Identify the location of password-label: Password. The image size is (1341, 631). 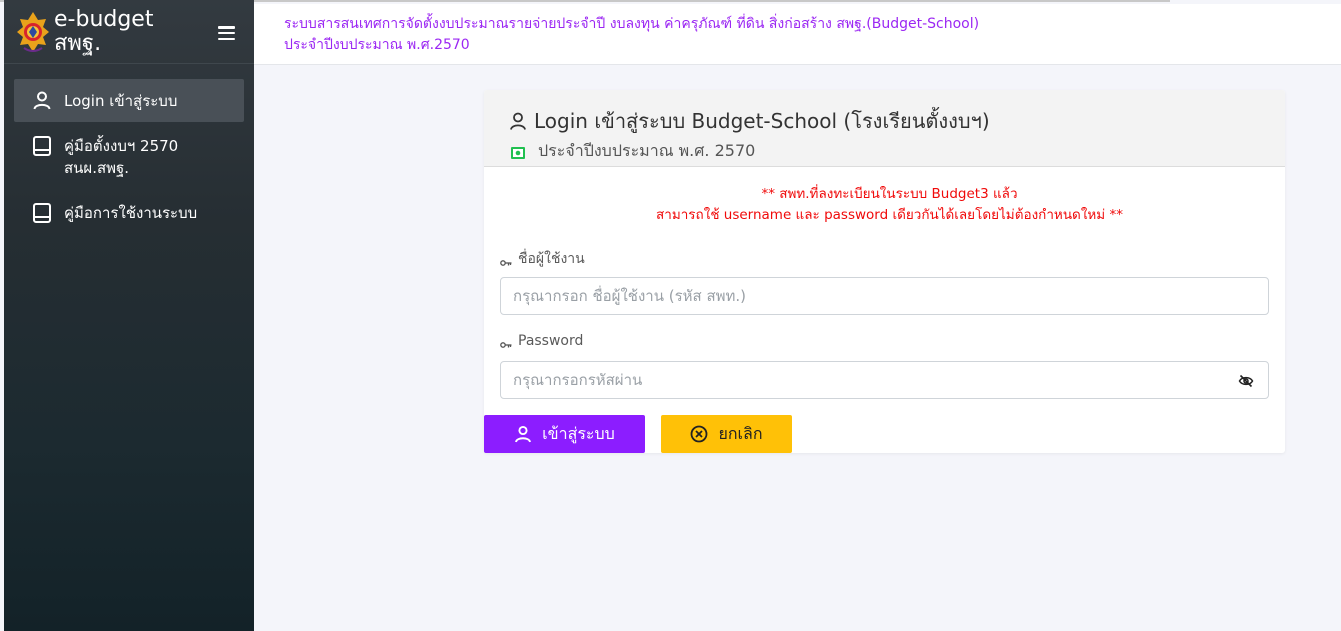
(541, 341).